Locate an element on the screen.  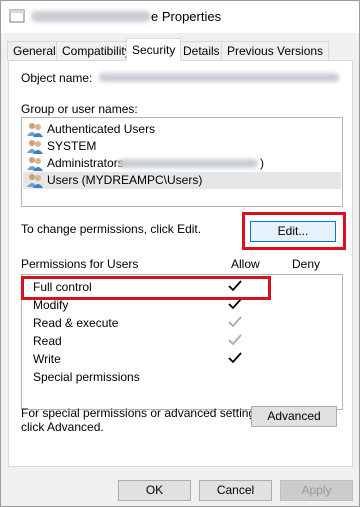
tab-security: Security is located at coordinates (154, 49).